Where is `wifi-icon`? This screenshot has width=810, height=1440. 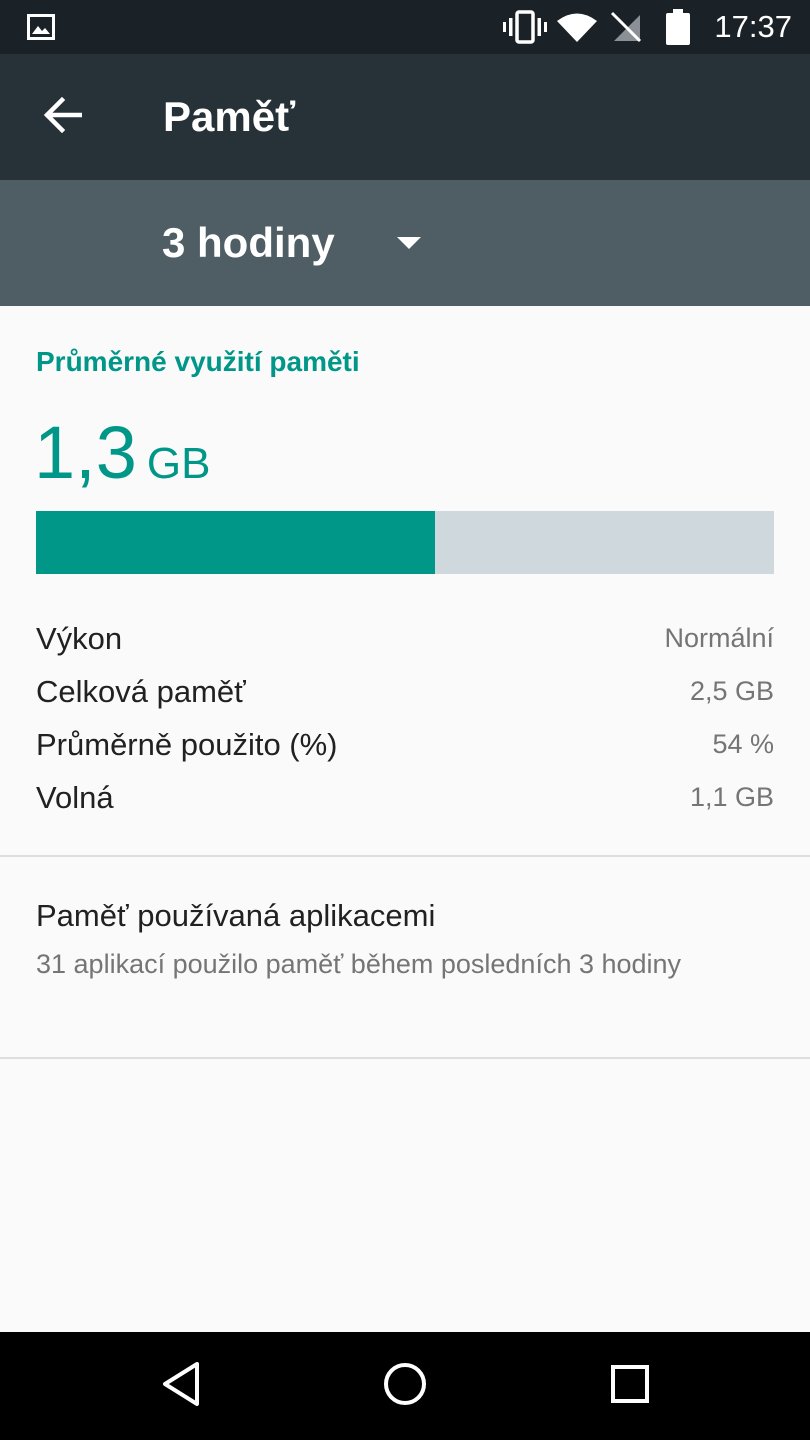 wifi-icon is located at coordinates (577, 27).